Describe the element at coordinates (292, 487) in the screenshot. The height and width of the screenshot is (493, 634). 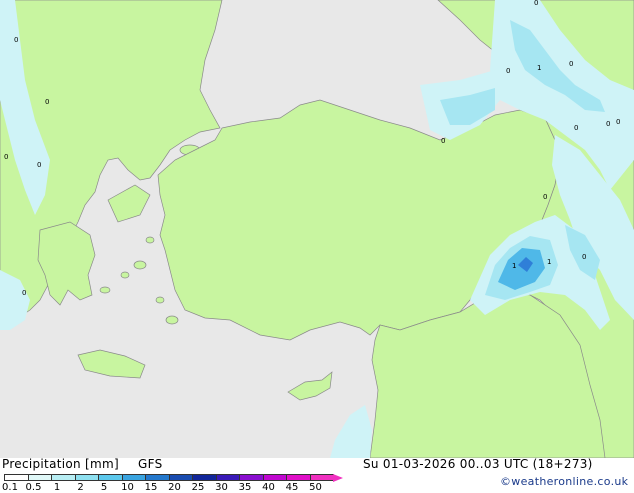
I see `legend-tick-label: 45` at that location.